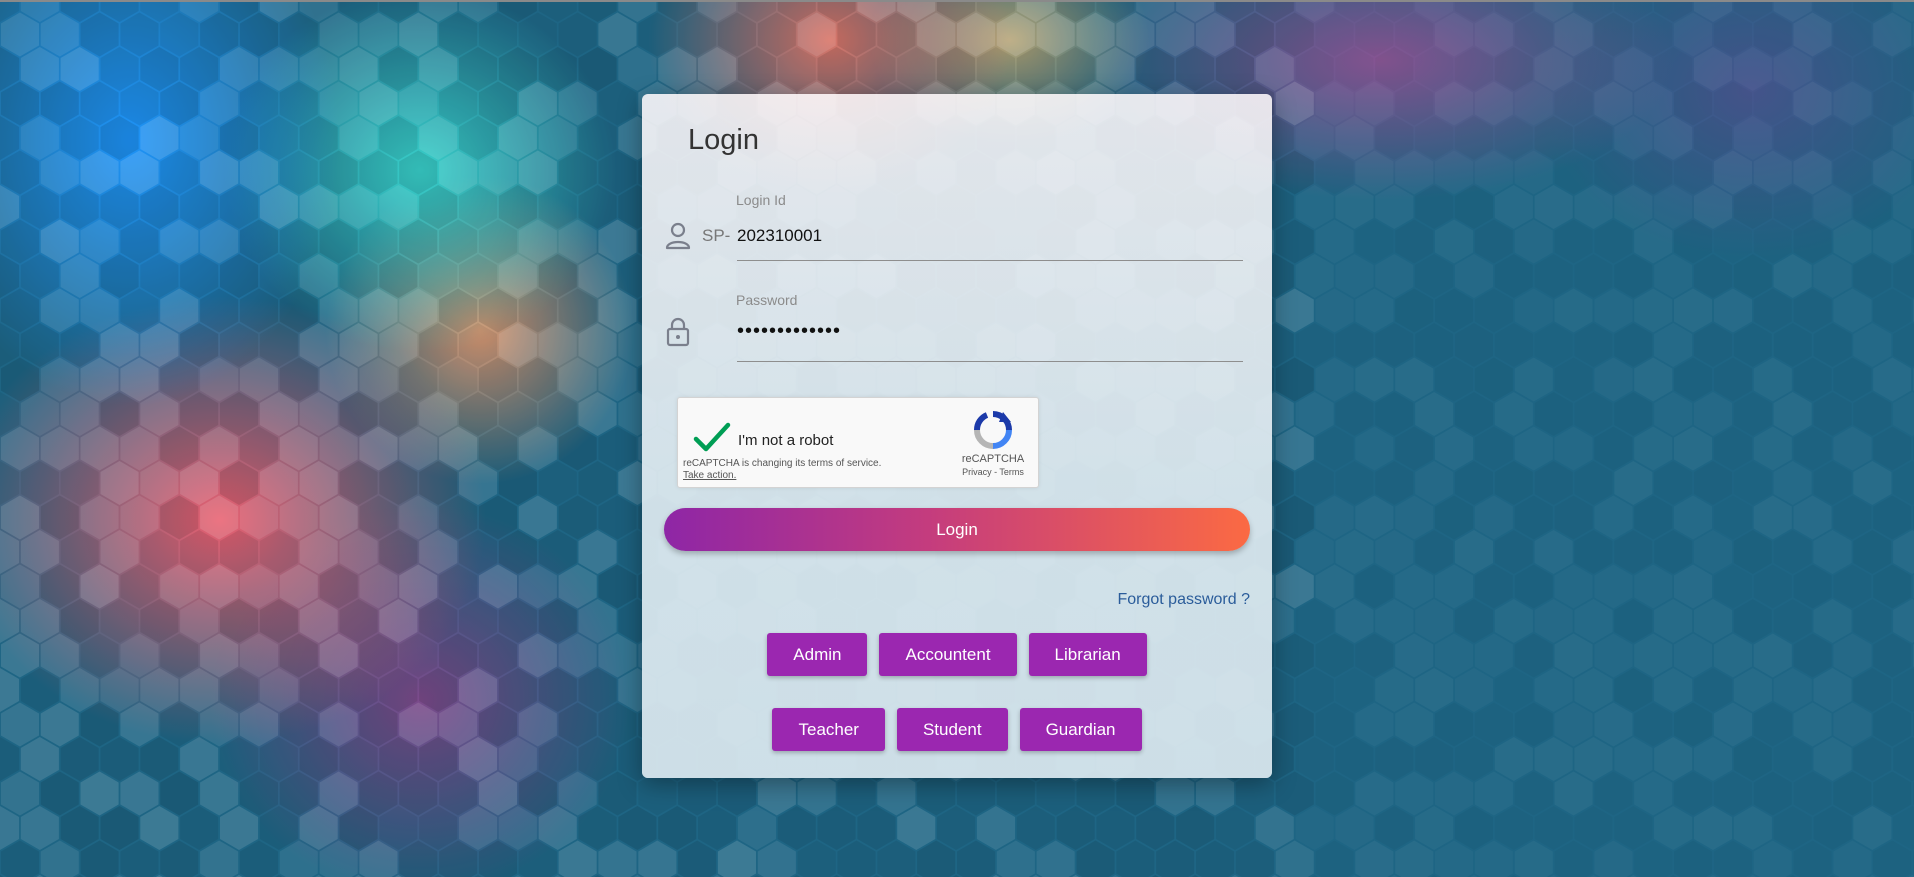 The image size is (1914, 877). Describe the element at coordinates (828, 729) in the screenshot. I see `role-button-teacher: Teacher` at that location.